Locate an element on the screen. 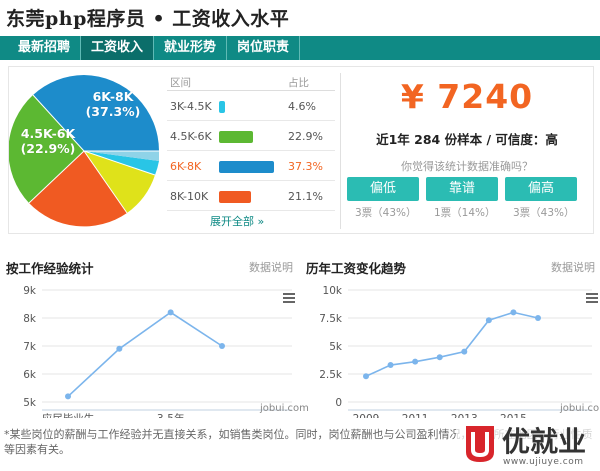 The height and width of the screenshot is (471, 600). sample-info: 近1年 284 份样本 / 可信度：高 is located at coordinates (467, 139).